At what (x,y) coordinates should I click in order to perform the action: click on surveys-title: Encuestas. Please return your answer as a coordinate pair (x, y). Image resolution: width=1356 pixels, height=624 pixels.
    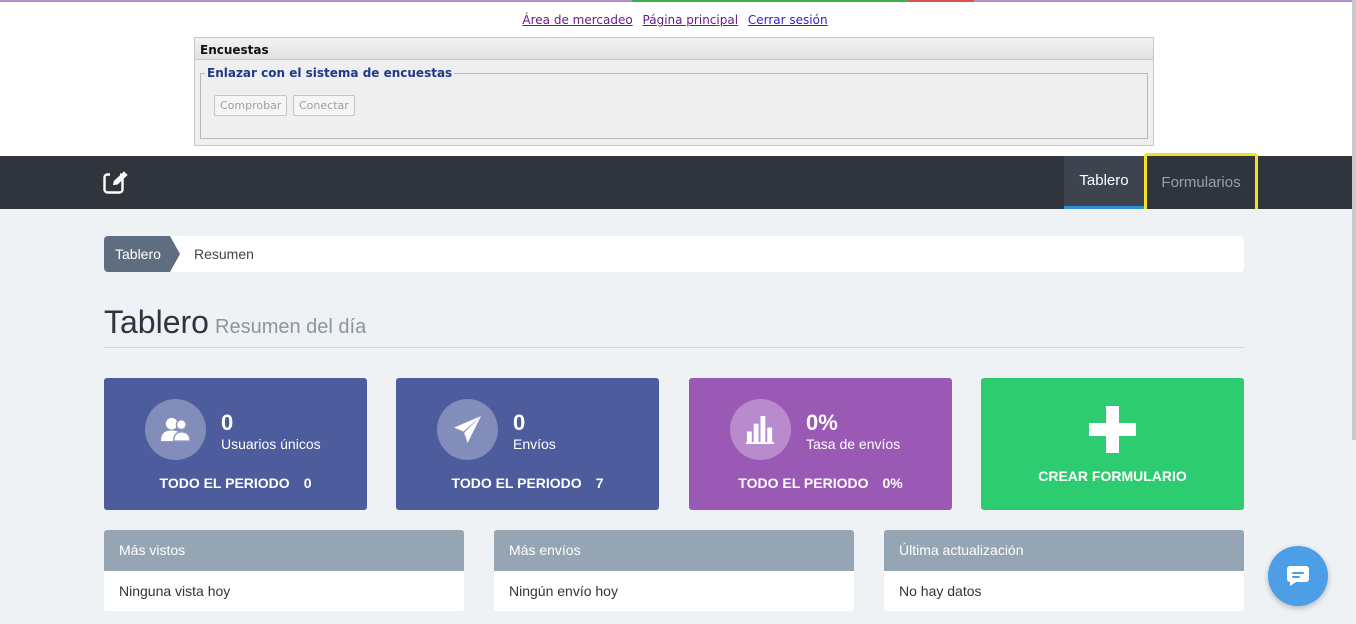
    Looking at the image, I should click on (674, 49).